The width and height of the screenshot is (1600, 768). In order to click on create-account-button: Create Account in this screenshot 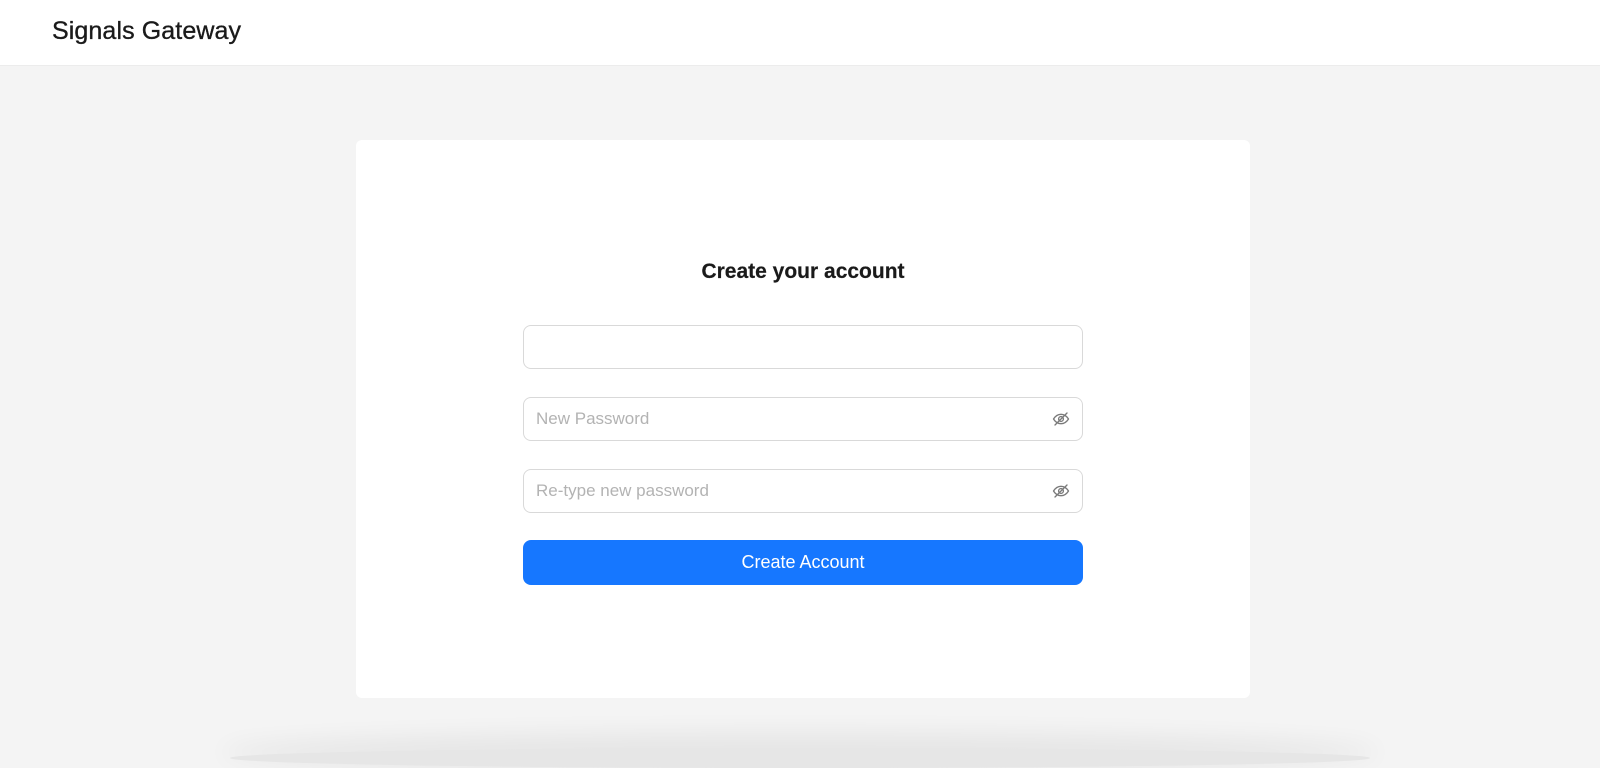, I will do `click(803, 562)`.